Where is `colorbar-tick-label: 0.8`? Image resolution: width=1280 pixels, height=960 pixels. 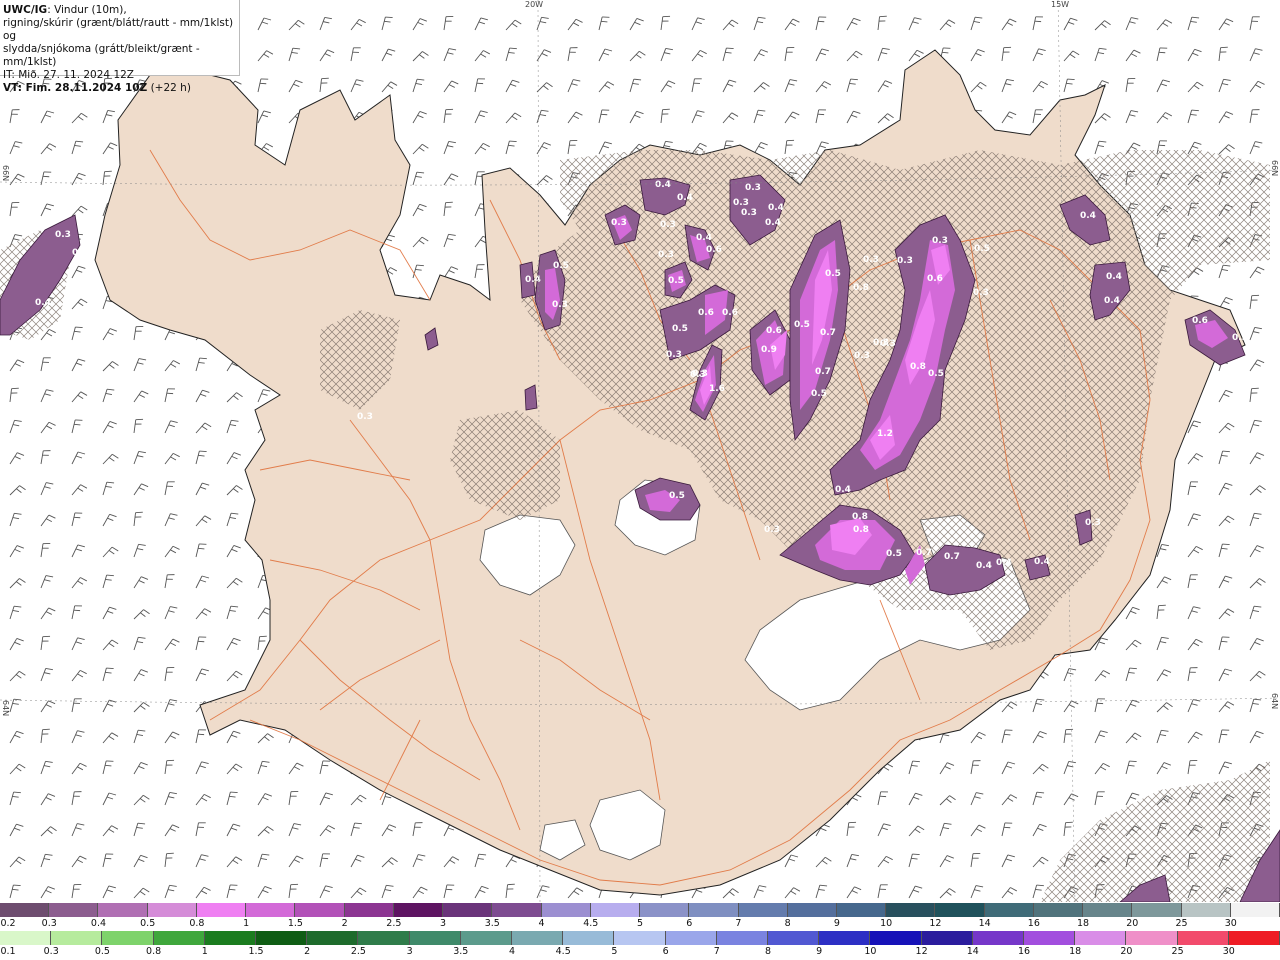 colorbar-tick-label: 0.8 is located at coordinates (197, 923).